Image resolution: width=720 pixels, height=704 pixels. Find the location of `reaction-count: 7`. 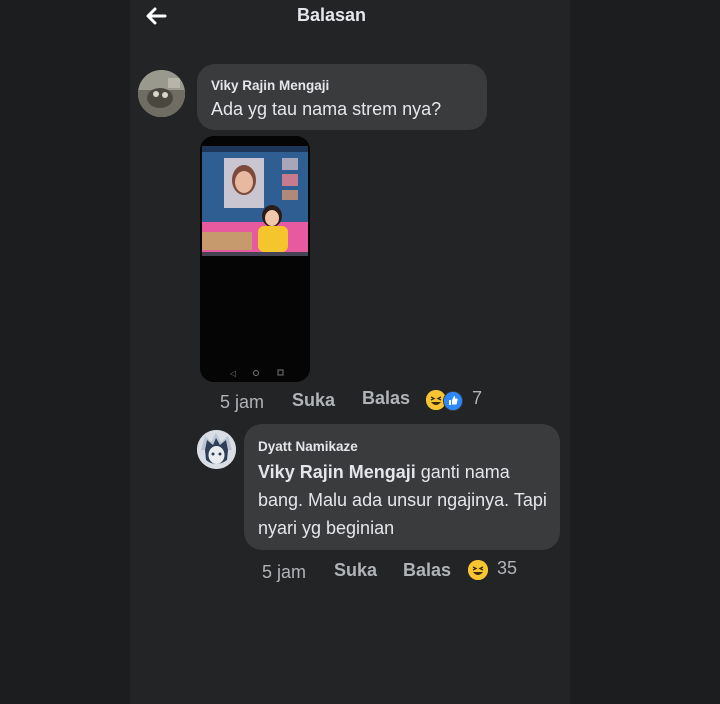

reaction-count: 7 is located at coordinates (477, 398).